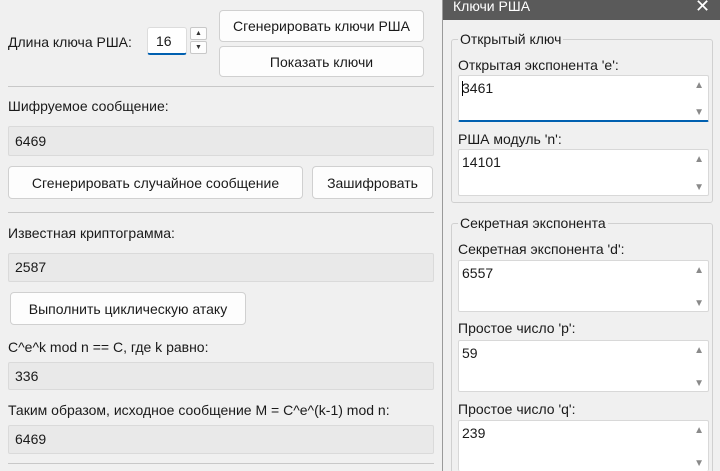 This screenshot has height=471, width=720. Describe the element at coordinates (702, 7) in the screenshot. I see `close-icon: ✕` at that location.